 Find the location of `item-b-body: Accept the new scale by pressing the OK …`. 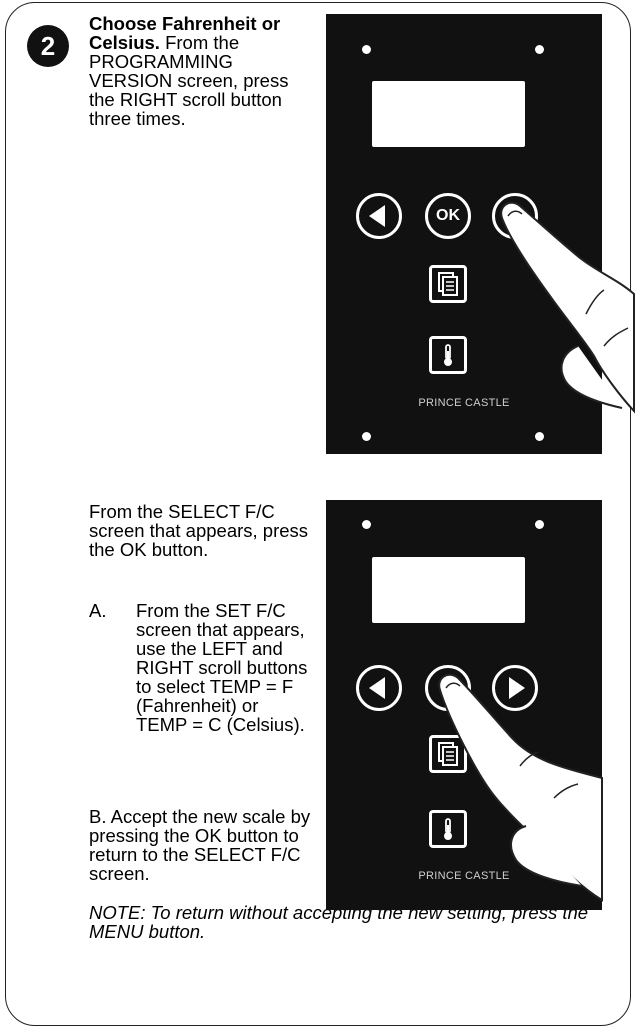

item-b-body: Accept the new scale by pressing the OK … is located at coordinates (200, 845).